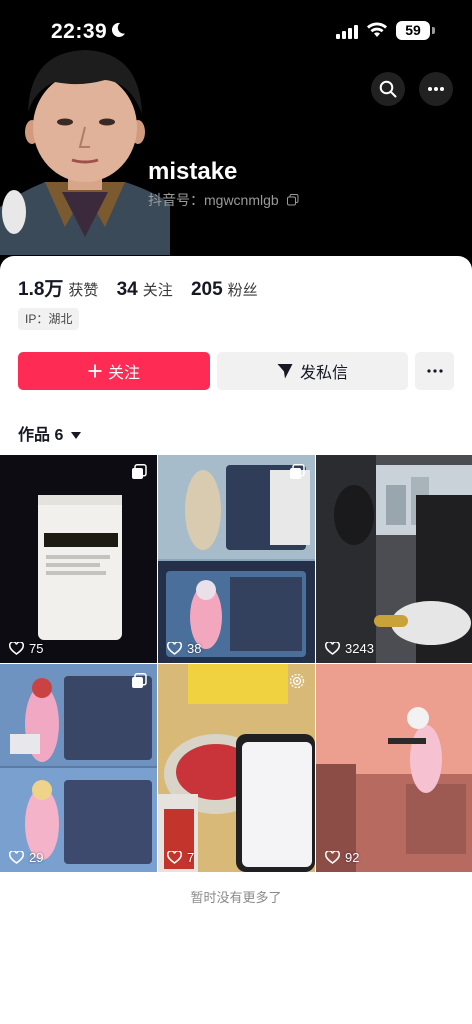 The height and width of the screenshot is (1024, 472). I want to click on send-message-button: 发私信, so click(312, 371).